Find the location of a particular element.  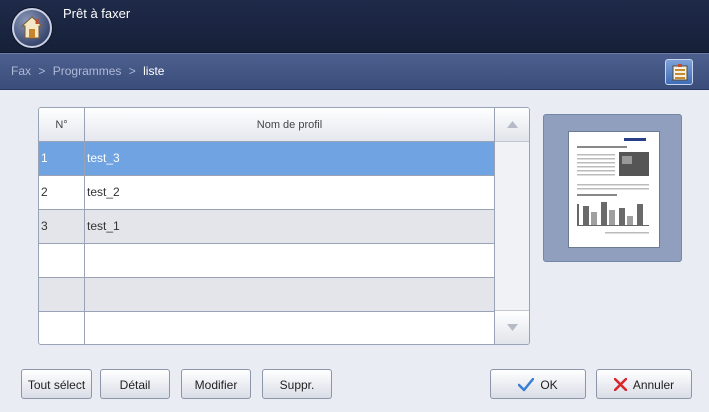

close-icon is located at coordinates (620, 385).